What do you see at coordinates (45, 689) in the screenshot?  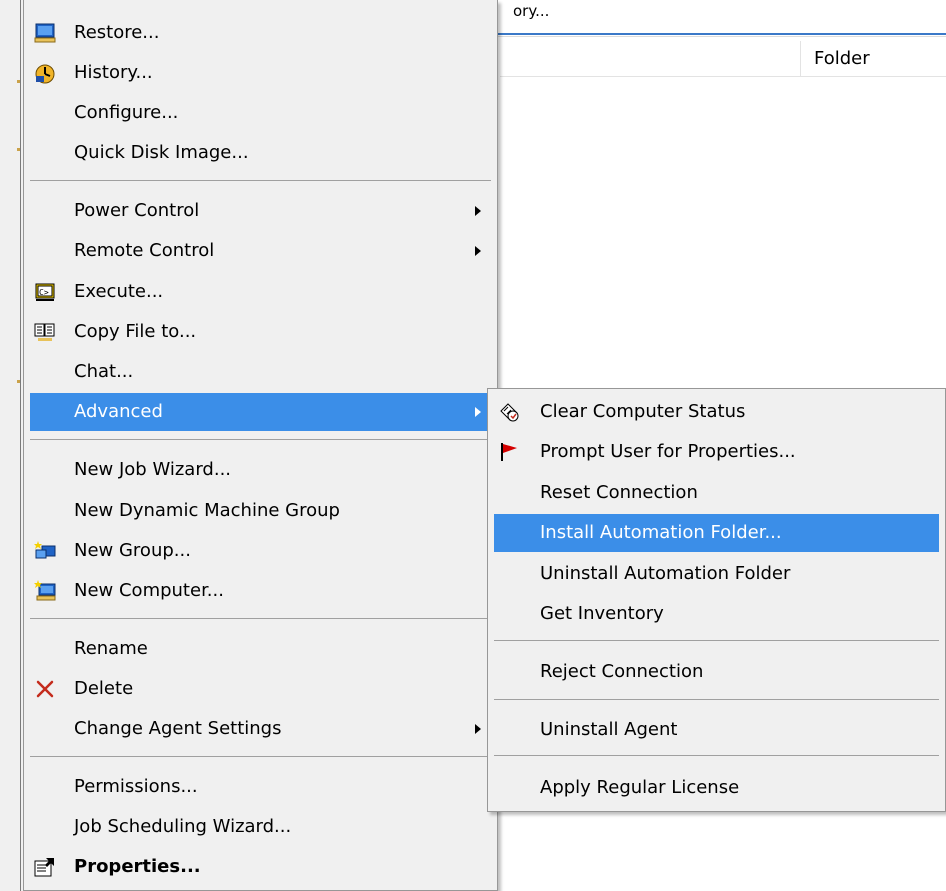 I see `delete-icon` at bounding box center [45, 689].